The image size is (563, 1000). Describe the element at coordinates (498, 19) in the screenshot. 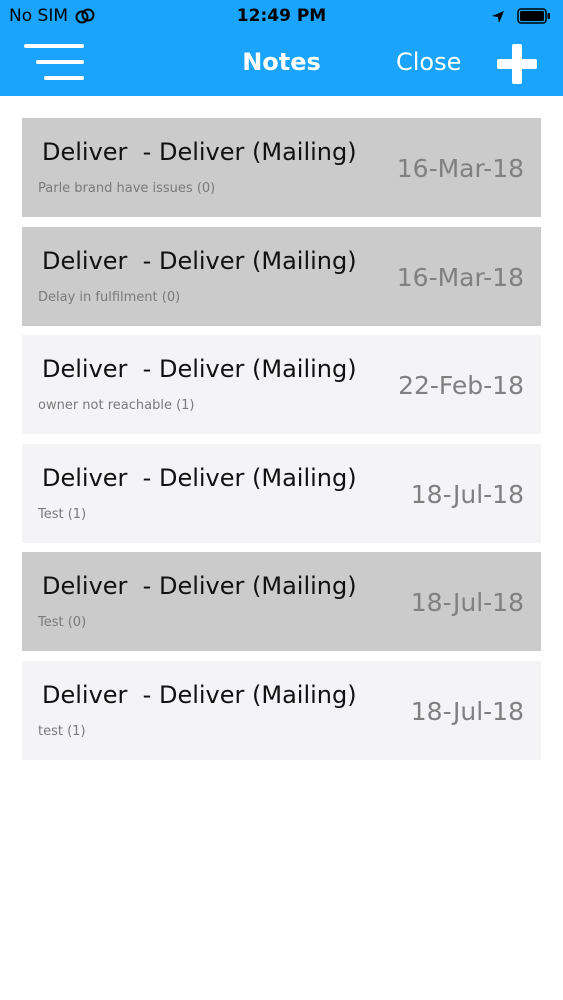

I see `location-arrow-icon` at that location.